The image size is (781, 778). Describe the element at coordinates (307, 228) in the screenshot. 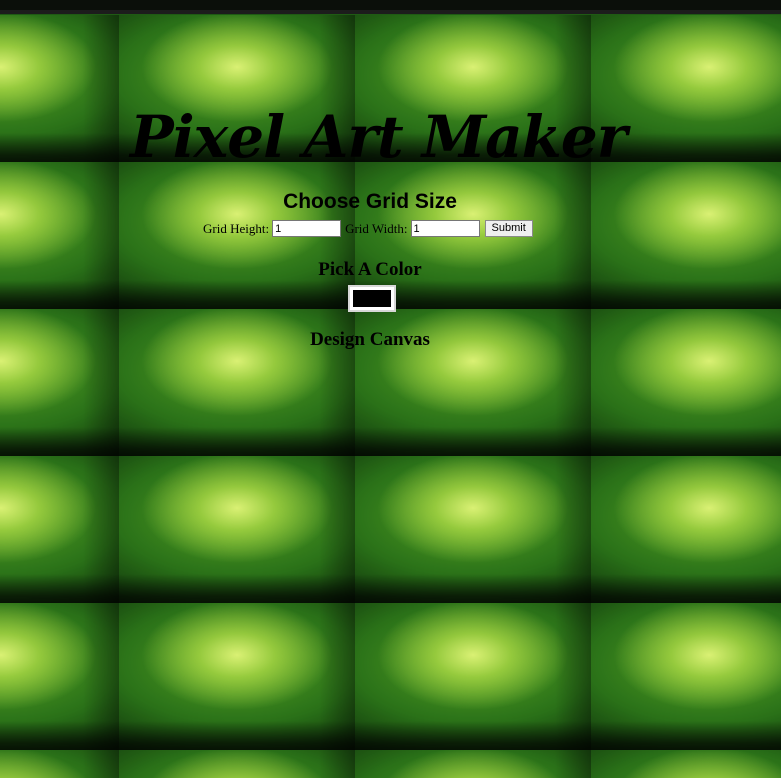

I see `grid-height-input` at that location.